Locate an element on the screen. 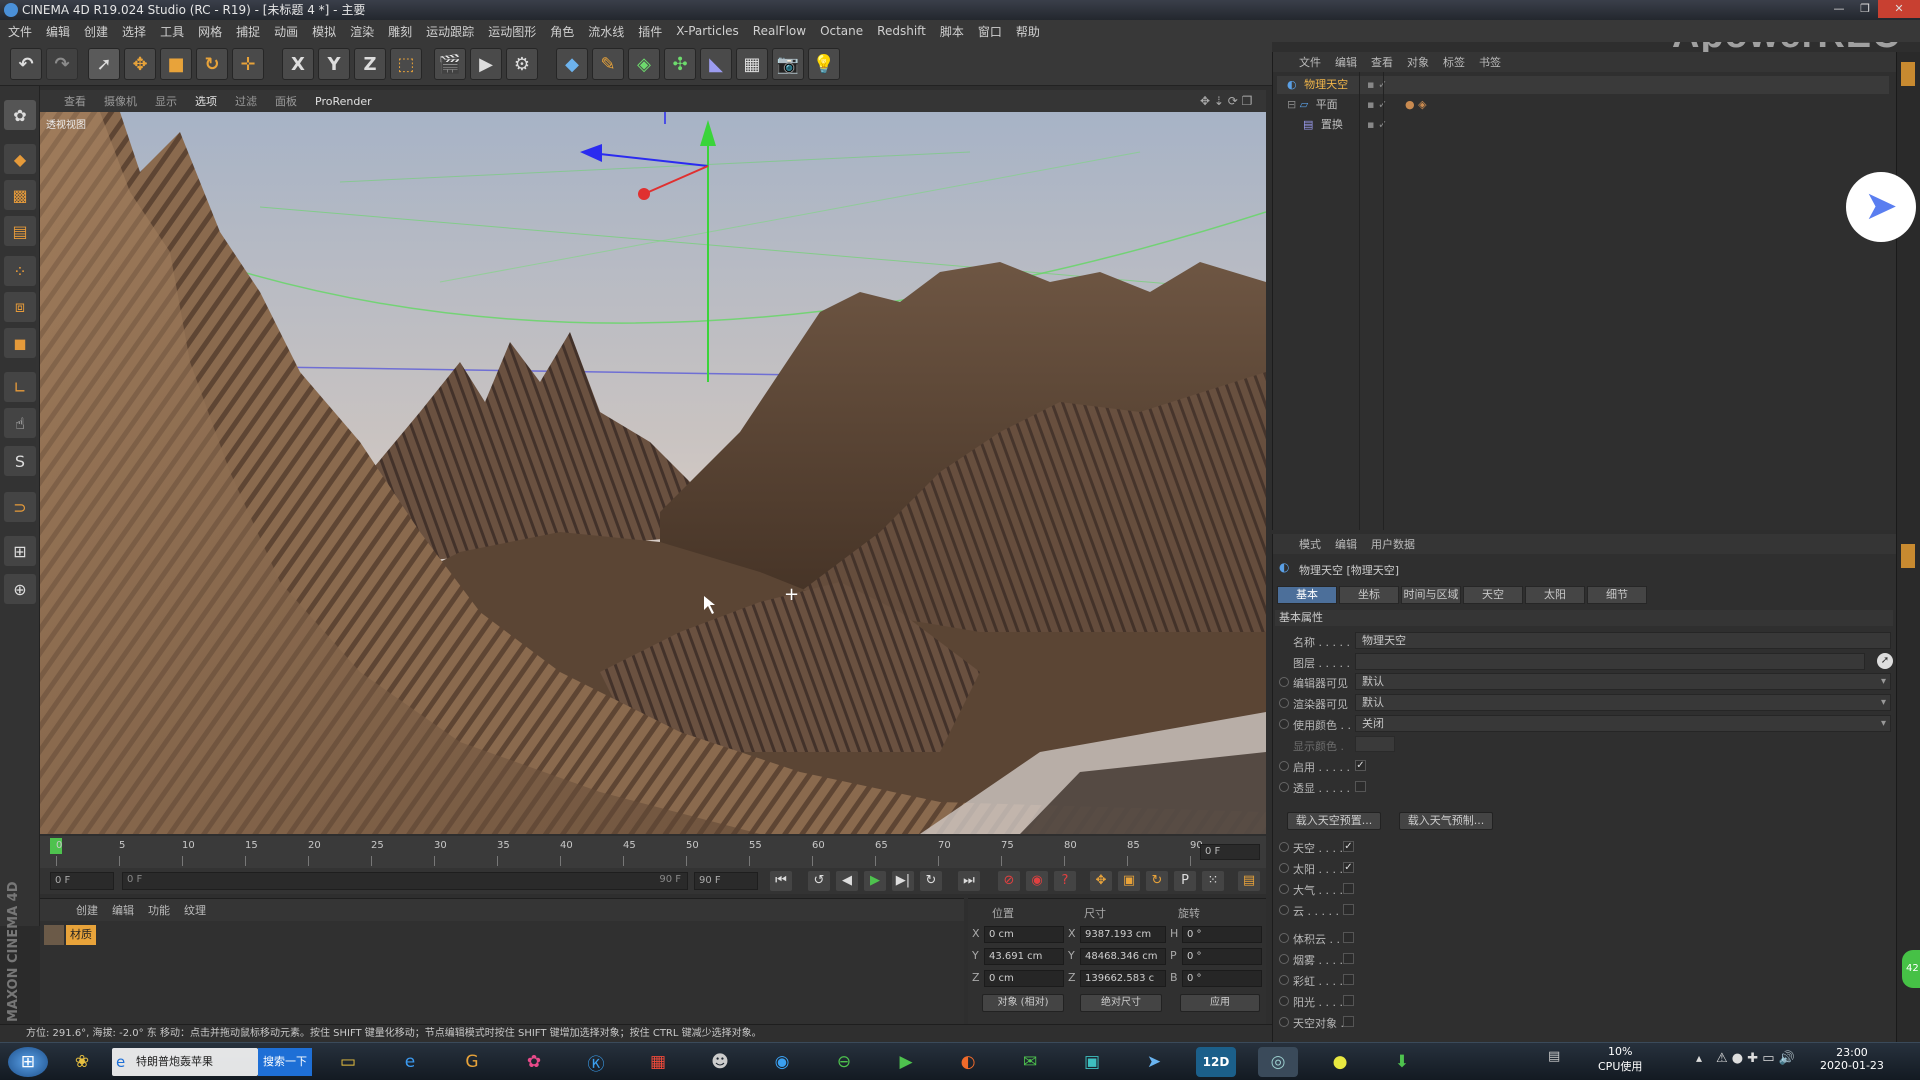 Image resolution: width=1920 pixels, height=1080 pixels. menu-item: 文件 is located at coordinates (20, 31).